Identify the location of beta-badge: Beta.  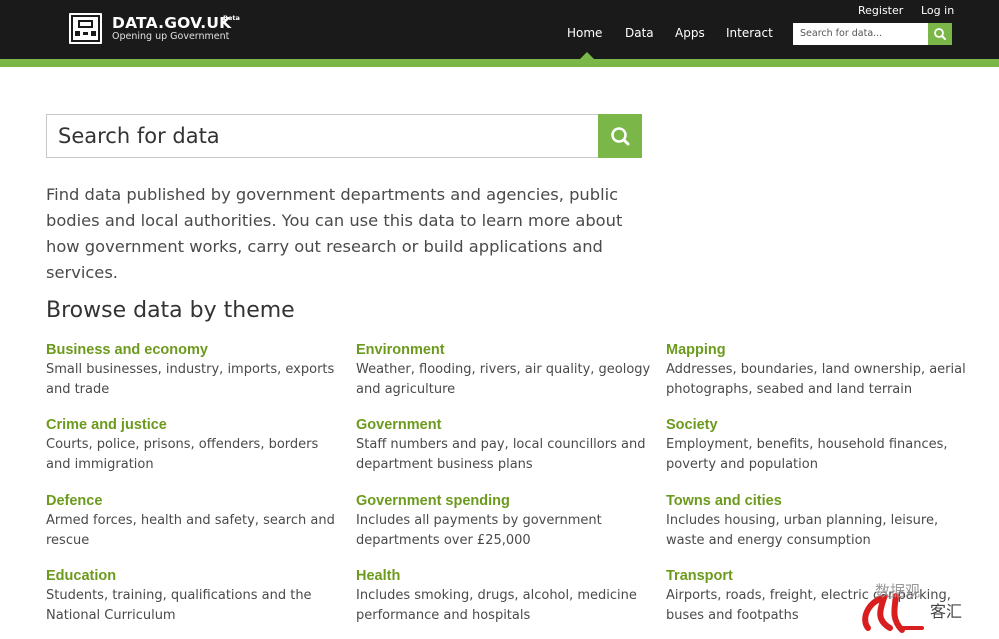
(231, 18).